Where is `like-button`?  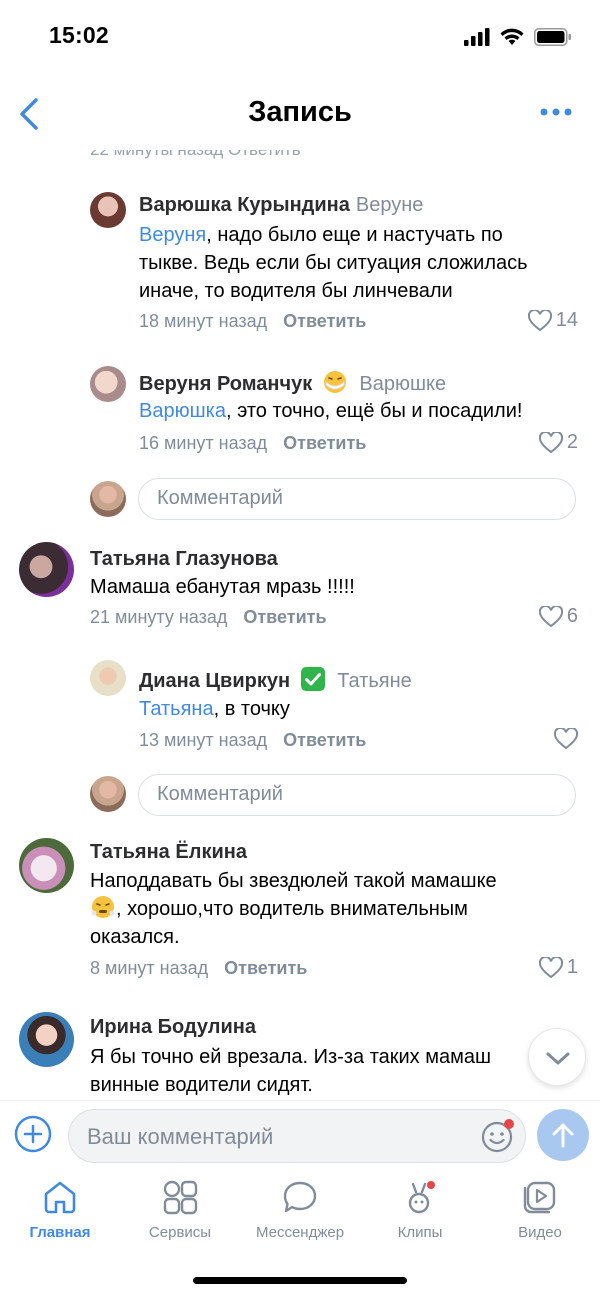
like-button is located at coordinates (566, 739).